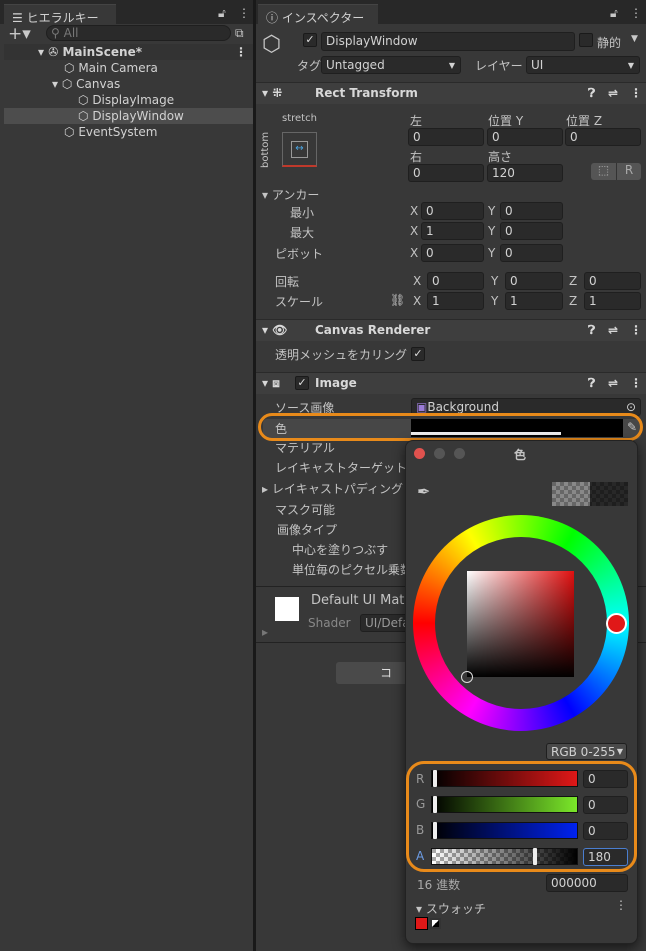  What do you see at coordinates (128, 84) in the screenshot?
I see `tree-item: ▾ ⬡ Canvas` at bounding box center [128, 84].